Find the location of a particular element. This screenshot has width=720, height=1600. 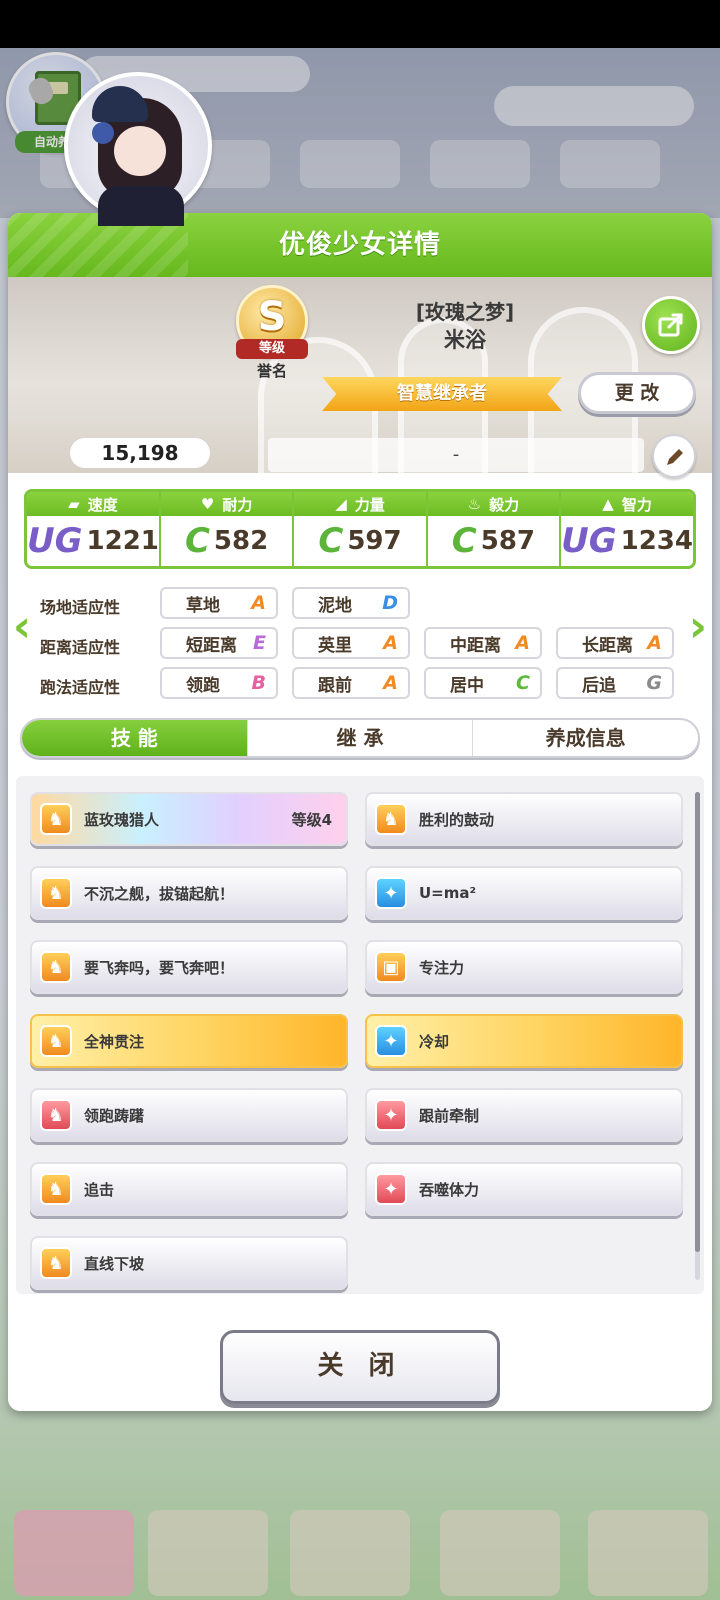

stat-power: ◢ 力量 C 597 is located at coordinates (361, 529).